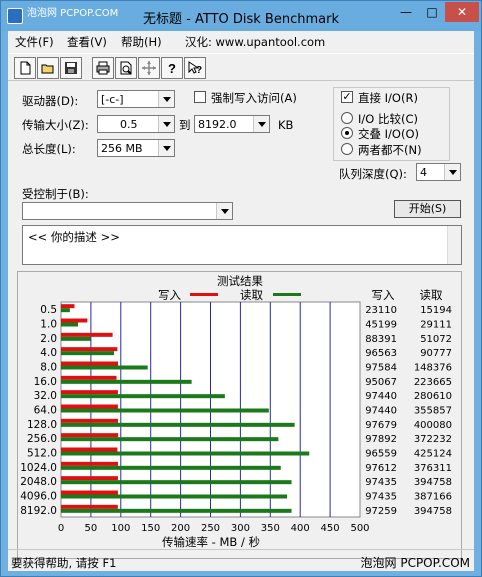  What do you see at coordinates (433, 368) in the screenshot?
I see `read-value: 148376` at bounding box center [433, 368].